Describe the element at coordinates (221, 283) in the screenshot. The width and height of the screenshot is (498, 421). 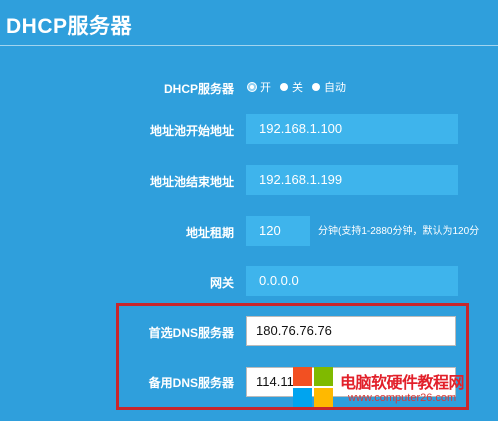
I see `gateway-label: 网关` at that location.